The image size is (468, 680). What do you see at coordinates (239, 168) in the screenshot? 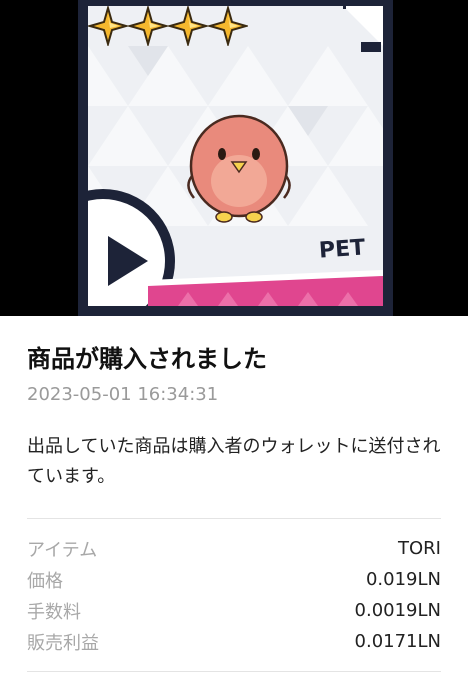
I see `bird-icon` at bounding box center [239, 168].